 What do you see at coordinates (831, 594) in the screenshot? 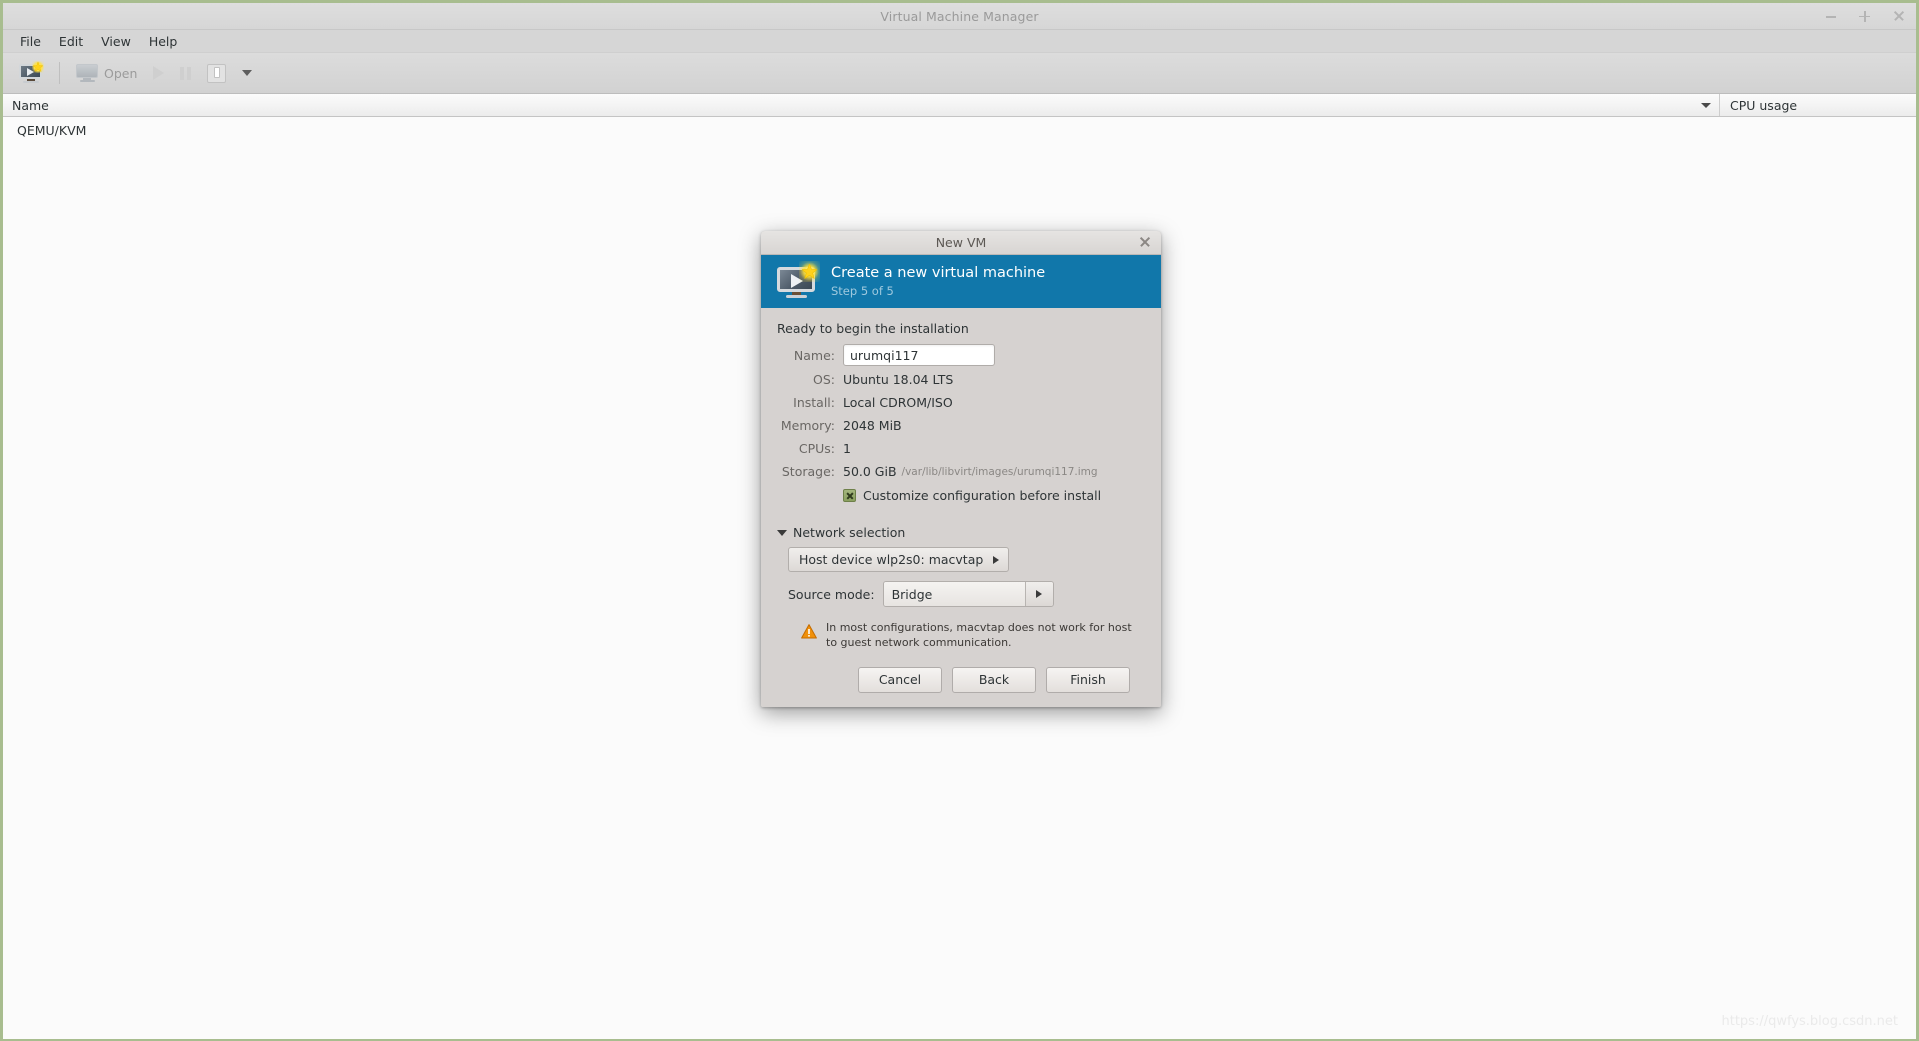
I see `source-mode-label: Source mode:` at bounding box center [831, 594].